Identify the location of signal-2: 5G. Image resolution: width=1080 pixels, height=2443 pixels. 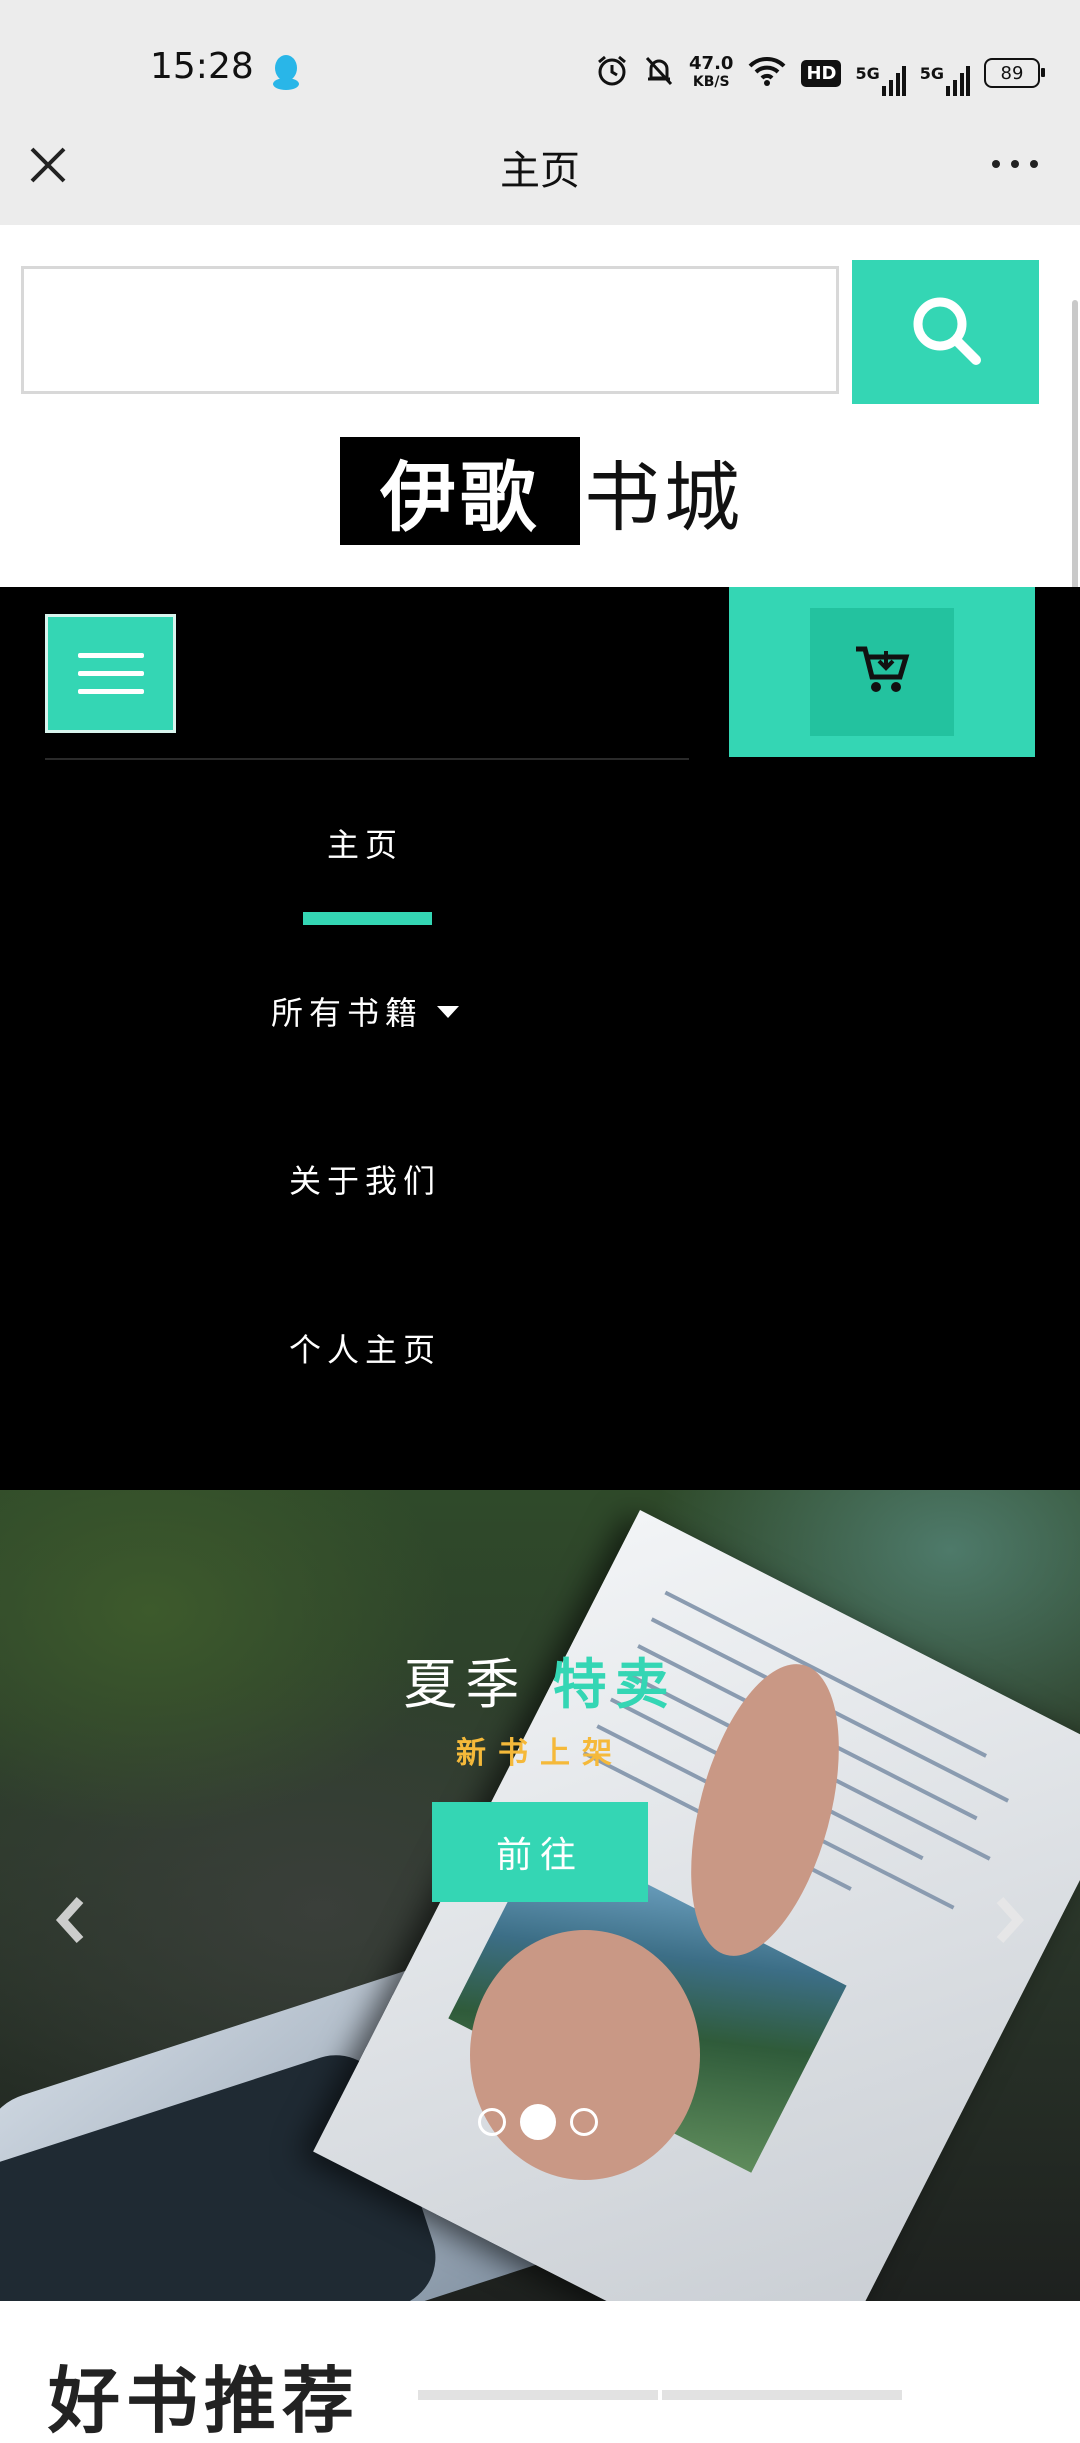
(944, 79).